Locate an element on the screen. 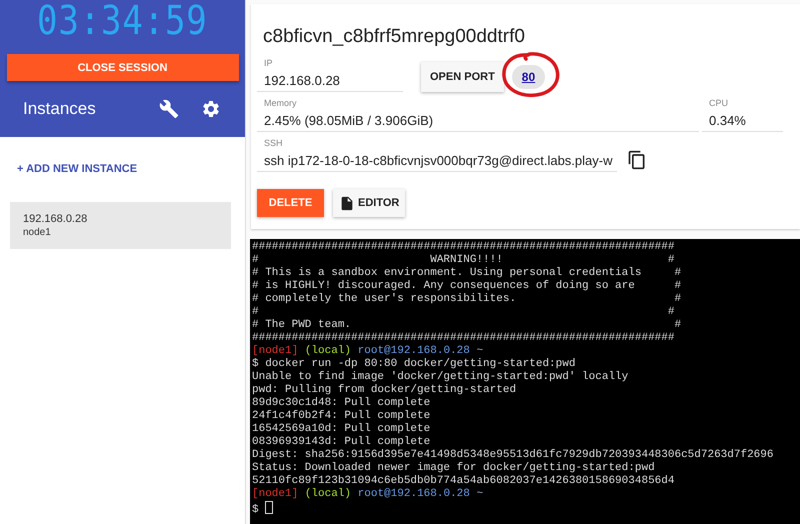 The image size is (800, 524). ip-field: IP 192.168.0.28 is located at coordinates (330, 75).